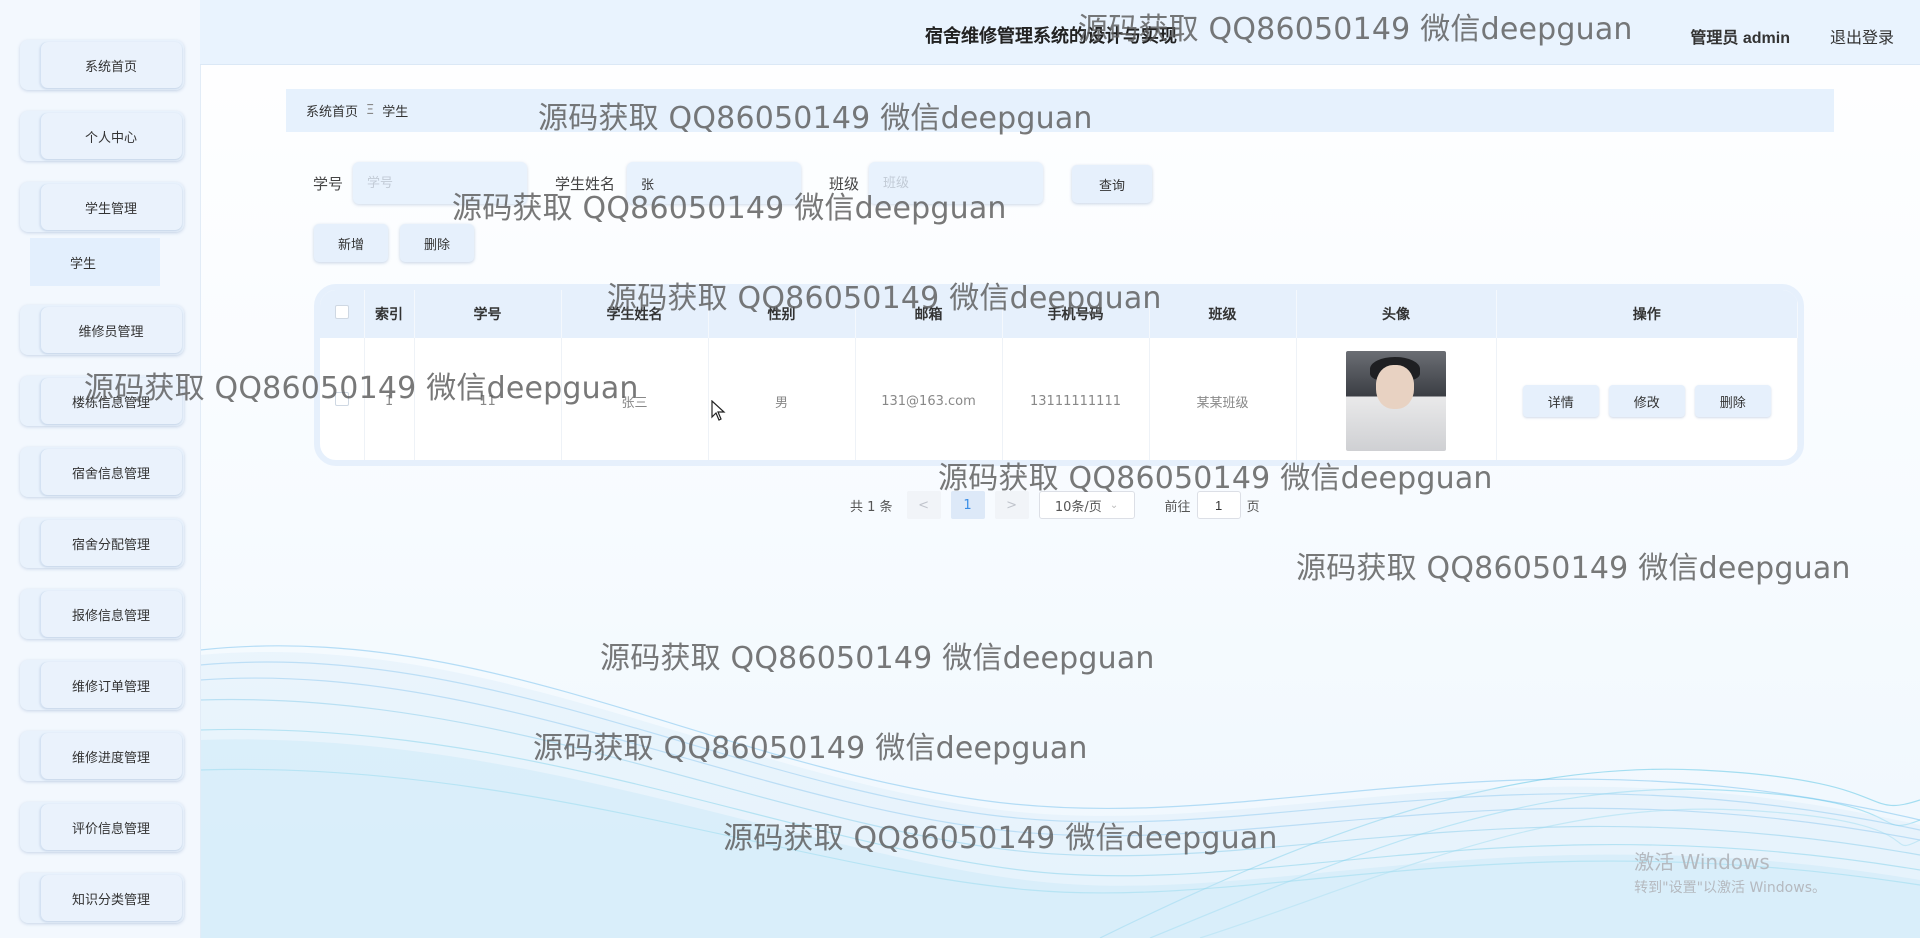 This screenshot has width=1920, height=938. I want to click on column-header: 邮箱, so click(929, 314).